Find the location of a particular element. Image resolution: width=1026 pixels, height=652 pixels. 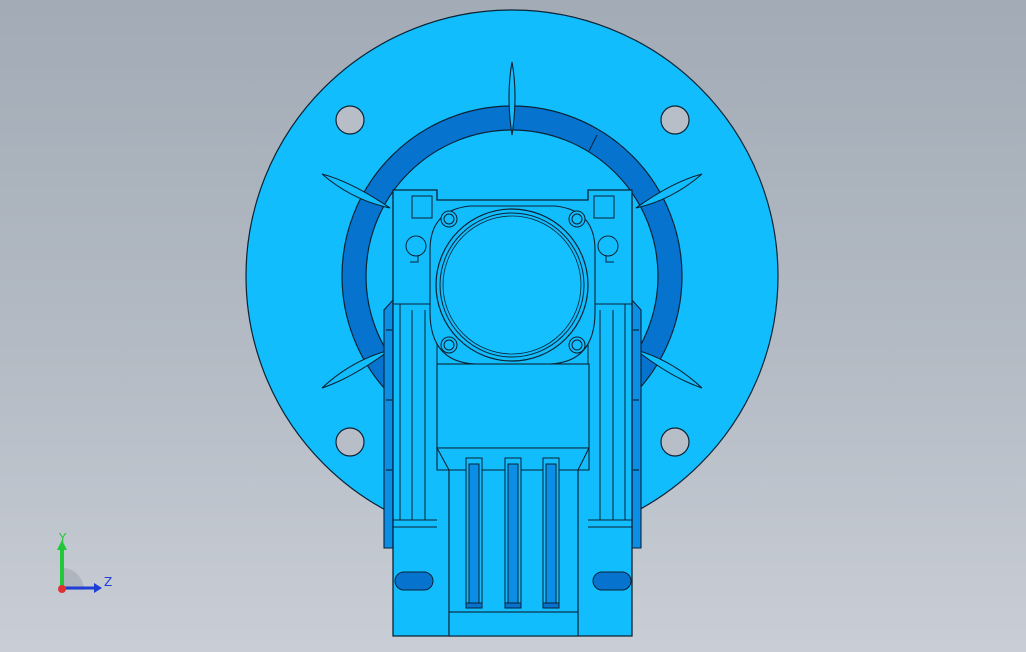

nameplate-panel is located at coordinates (513, 406).